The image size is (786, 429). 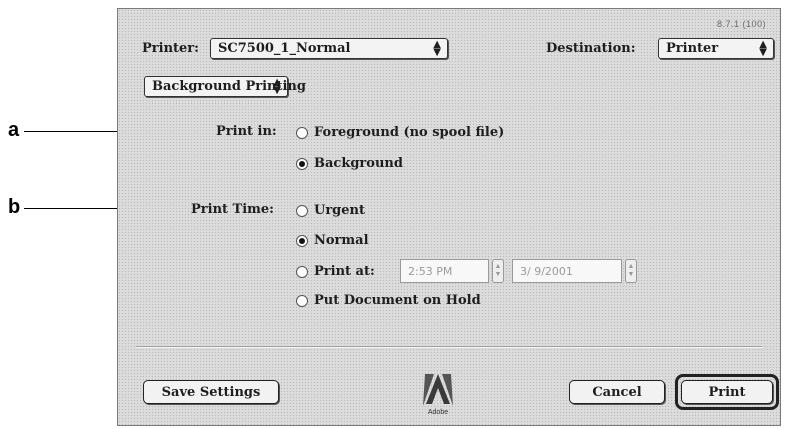 I want to click on cancel-button: Cancel, so click(x=617, y=392).